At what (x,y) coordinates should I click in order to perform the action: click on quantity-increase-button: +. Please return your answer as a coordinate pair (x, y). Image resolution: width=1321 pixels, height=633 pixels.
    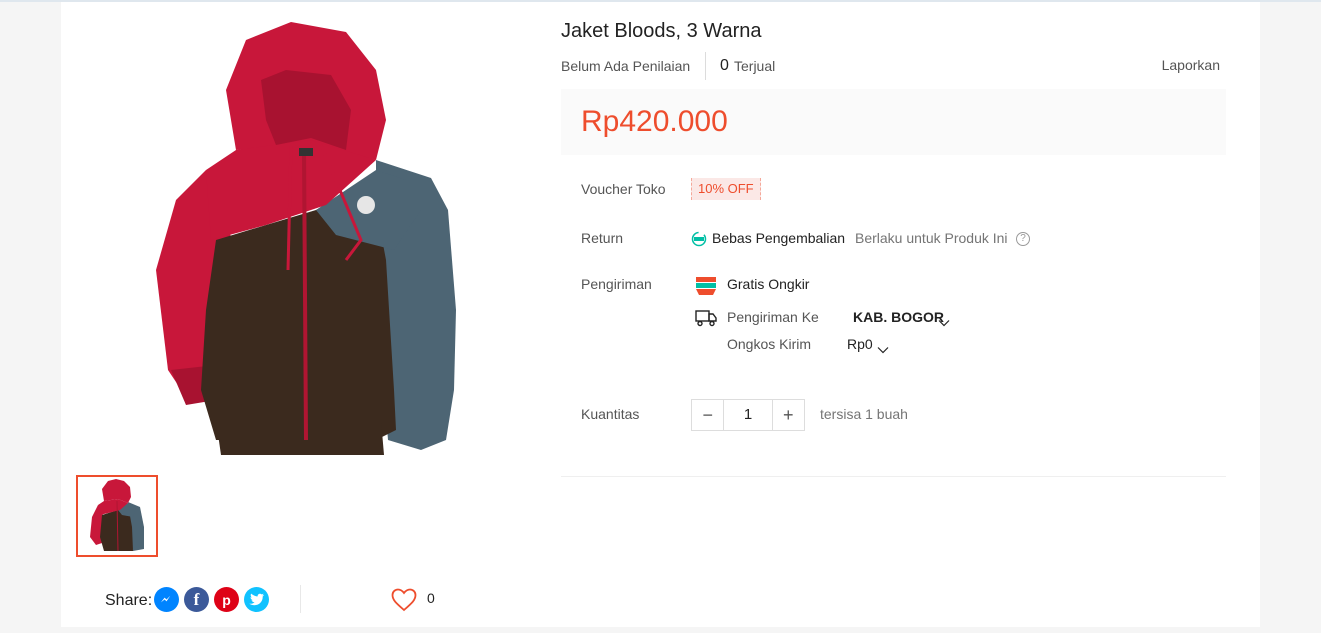
    Looking at the image, I should click on (788, 415).